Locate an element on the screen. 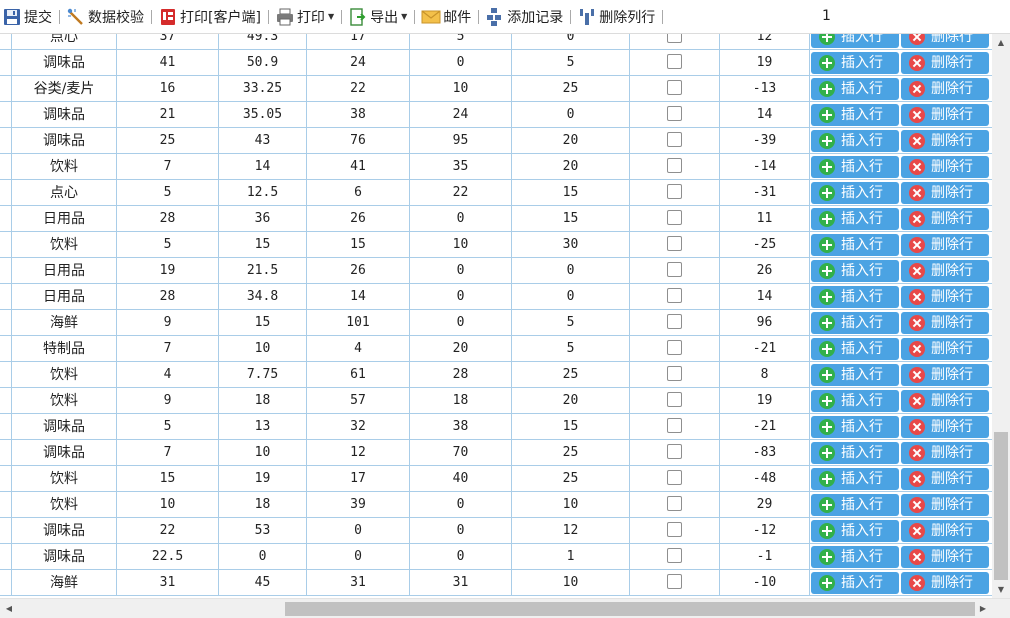 This screenshot has width=1010, height=618. export-button: 导出 ▼ is located at coordinates (378, 17).